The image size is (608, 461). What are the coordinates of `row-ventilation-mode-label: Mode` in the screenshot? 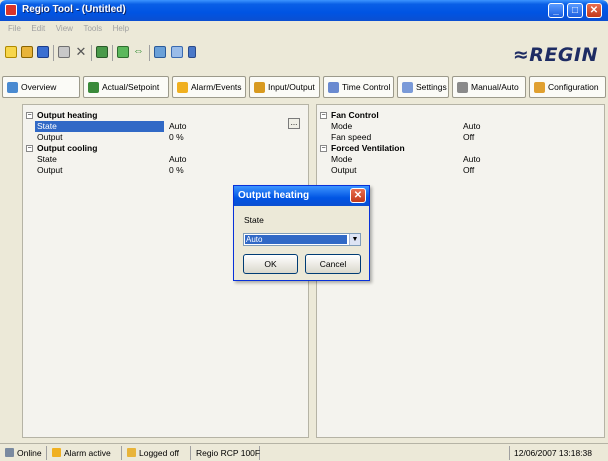 It's located at (342, 159).